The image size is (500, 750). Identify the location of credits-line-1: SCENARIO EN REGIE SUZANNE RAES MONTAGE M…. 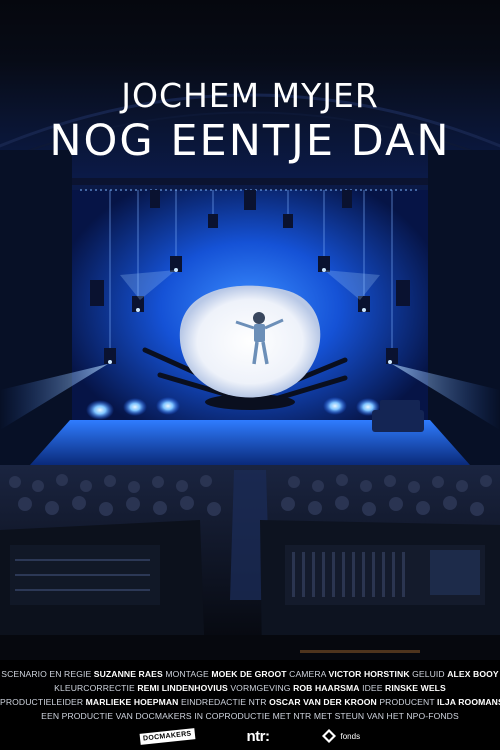
(250, 674).